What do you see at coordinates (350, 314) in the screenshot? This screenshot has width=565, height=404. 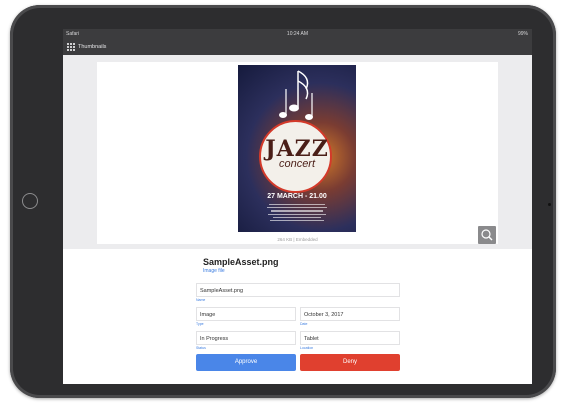 I see `date-field: October 3, 2017` at bounding box center [350, 314].